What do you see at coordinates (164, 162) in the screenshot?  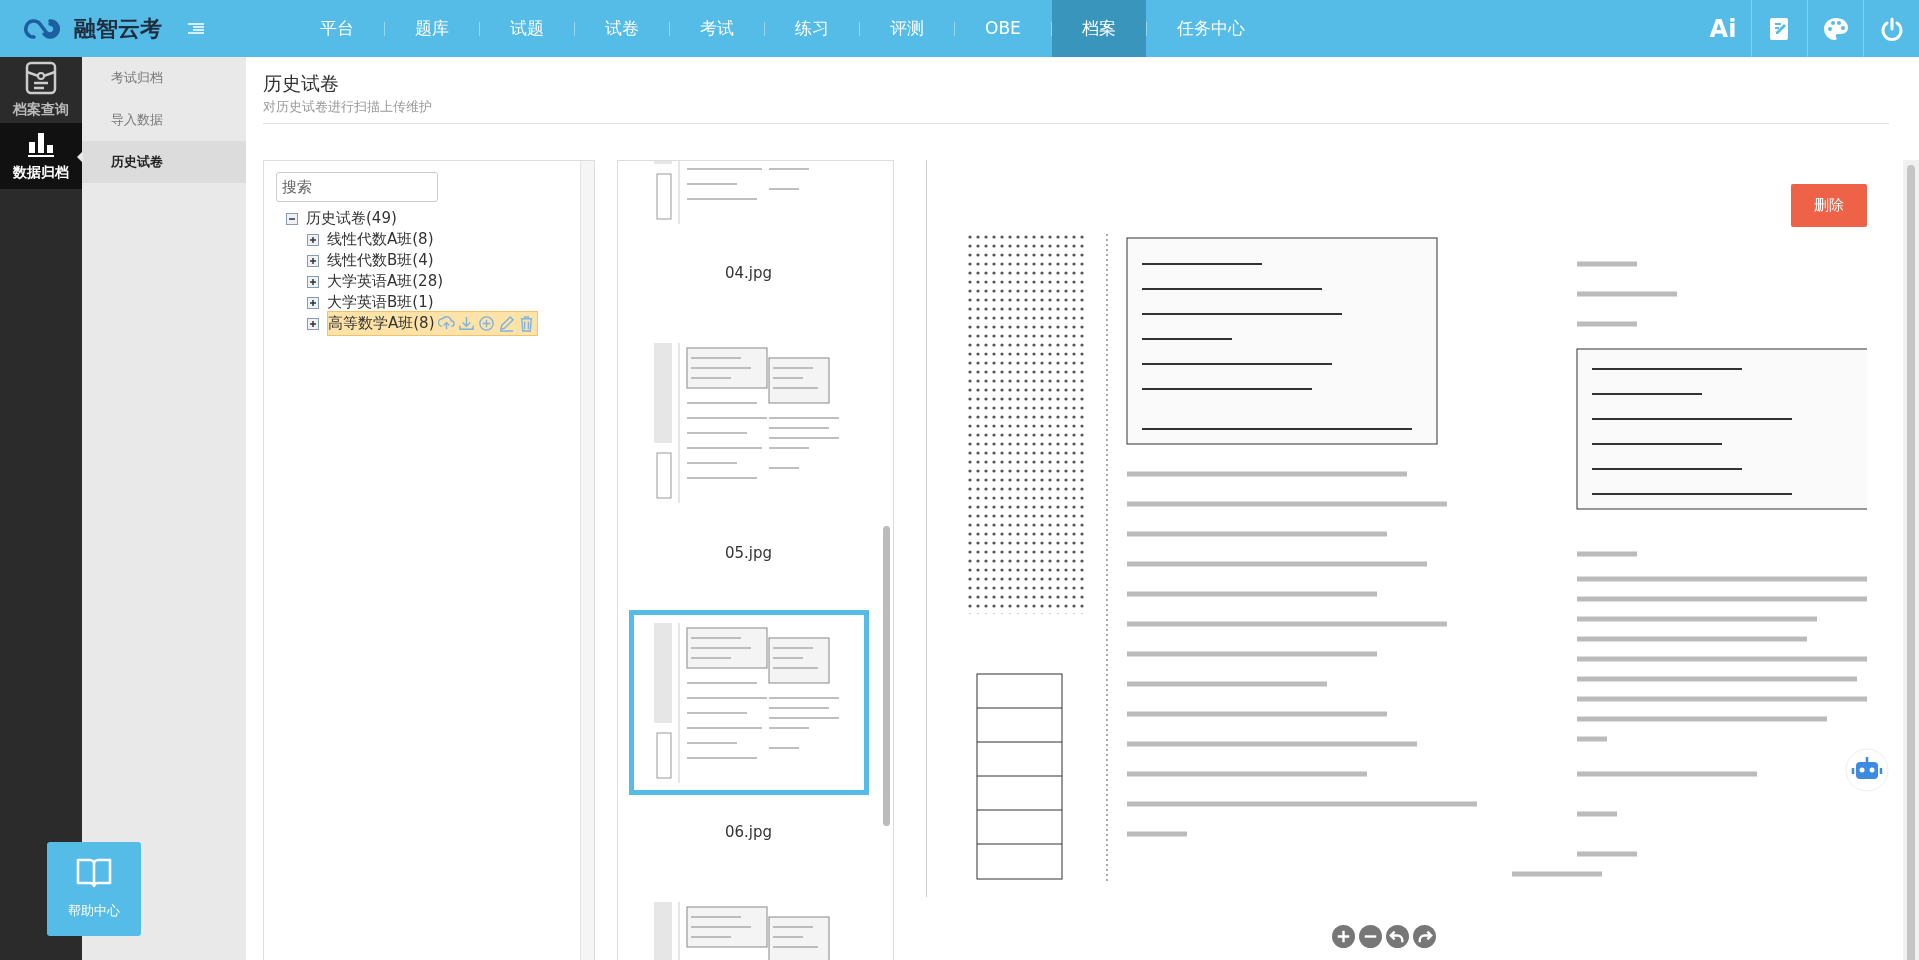 I see `submenu-item: 历史试卷` at bounding box center [164, 162].